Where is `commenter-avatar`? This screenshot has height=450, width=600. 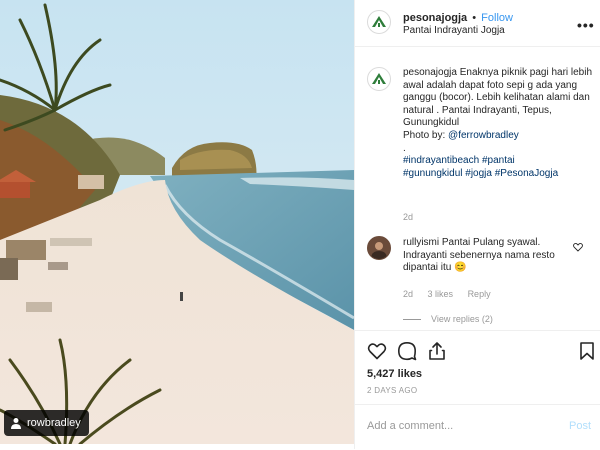
commenter-avatar is located at coordinates (379, 248).